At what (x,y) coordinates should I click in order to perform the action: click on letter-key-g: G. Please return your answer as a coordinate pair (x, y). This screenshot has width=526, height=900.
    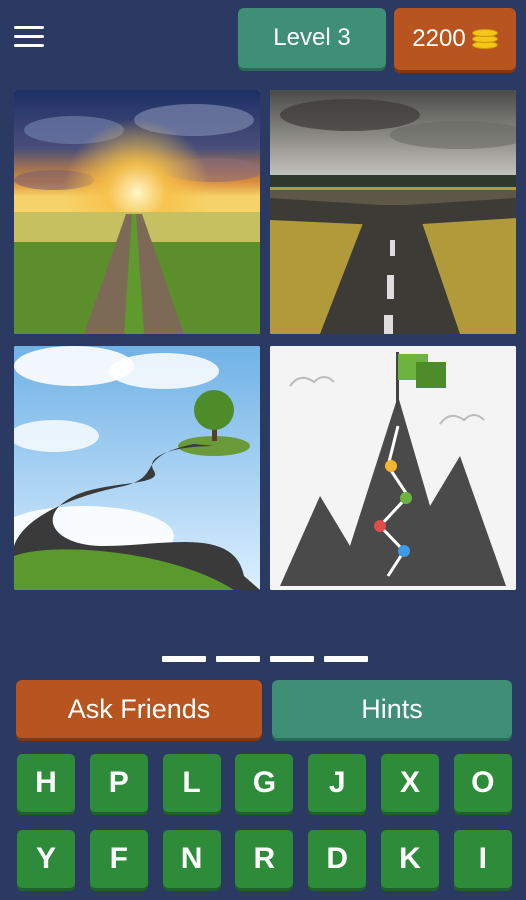
    Looking at the image, I should click on (264, 783).